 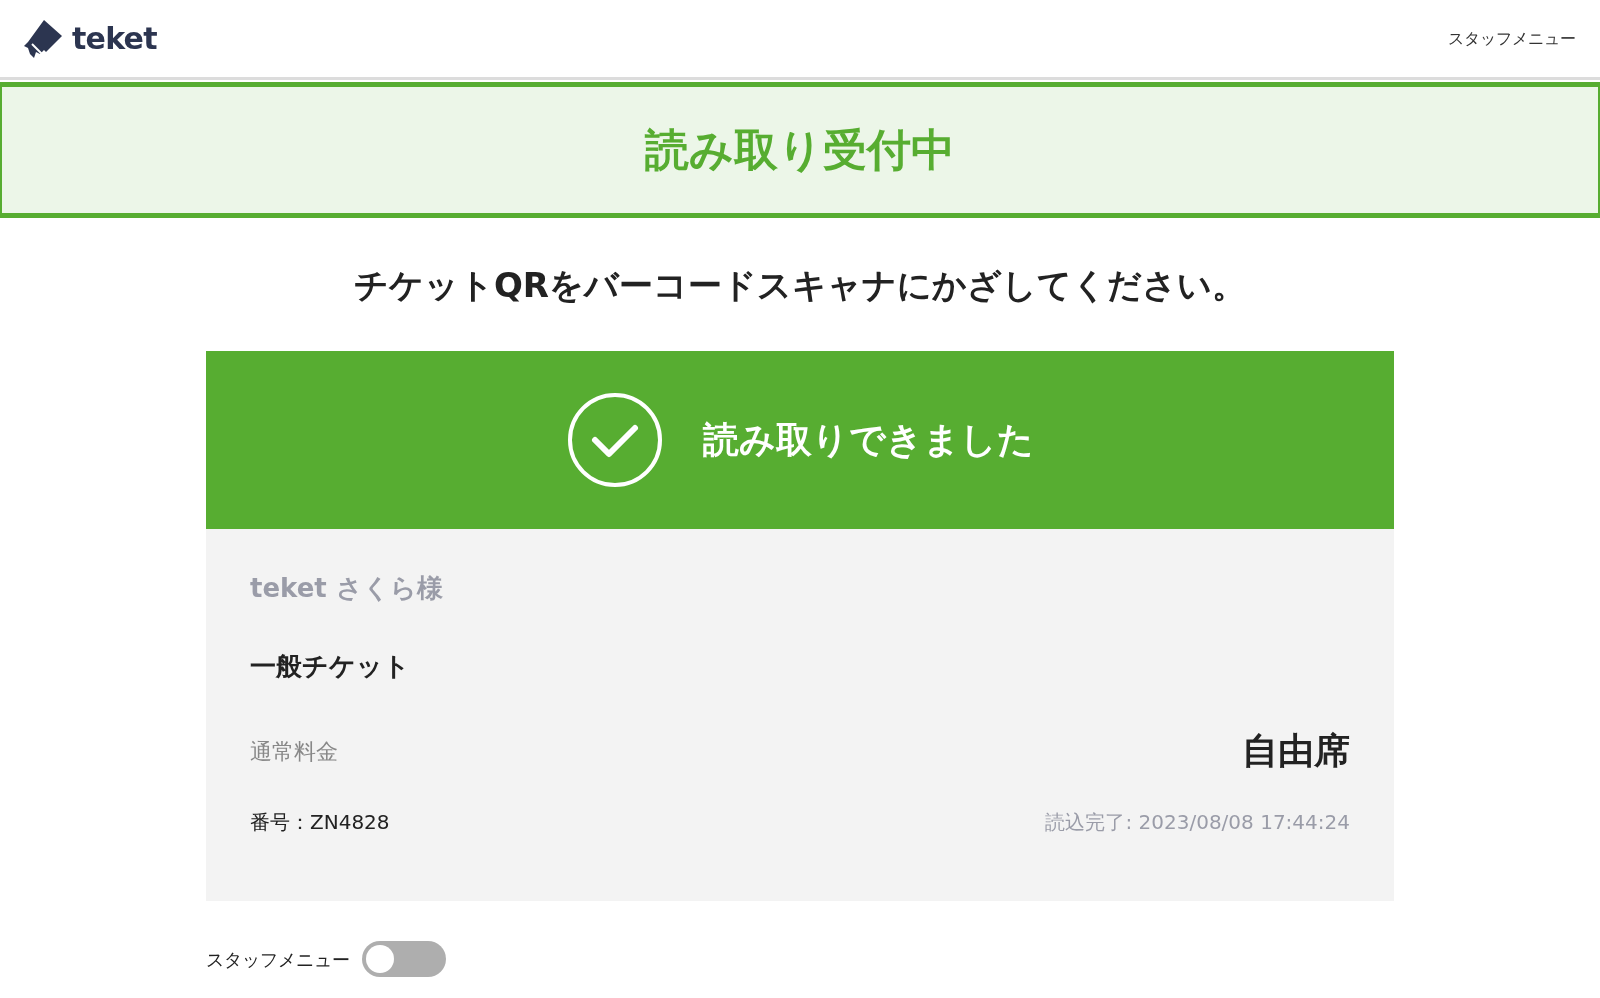 What do you see at coordinates (278, 959) in the screenshot?
I see `staff-menu-label: スタッフメニュー` at bounding box center [278, 959].